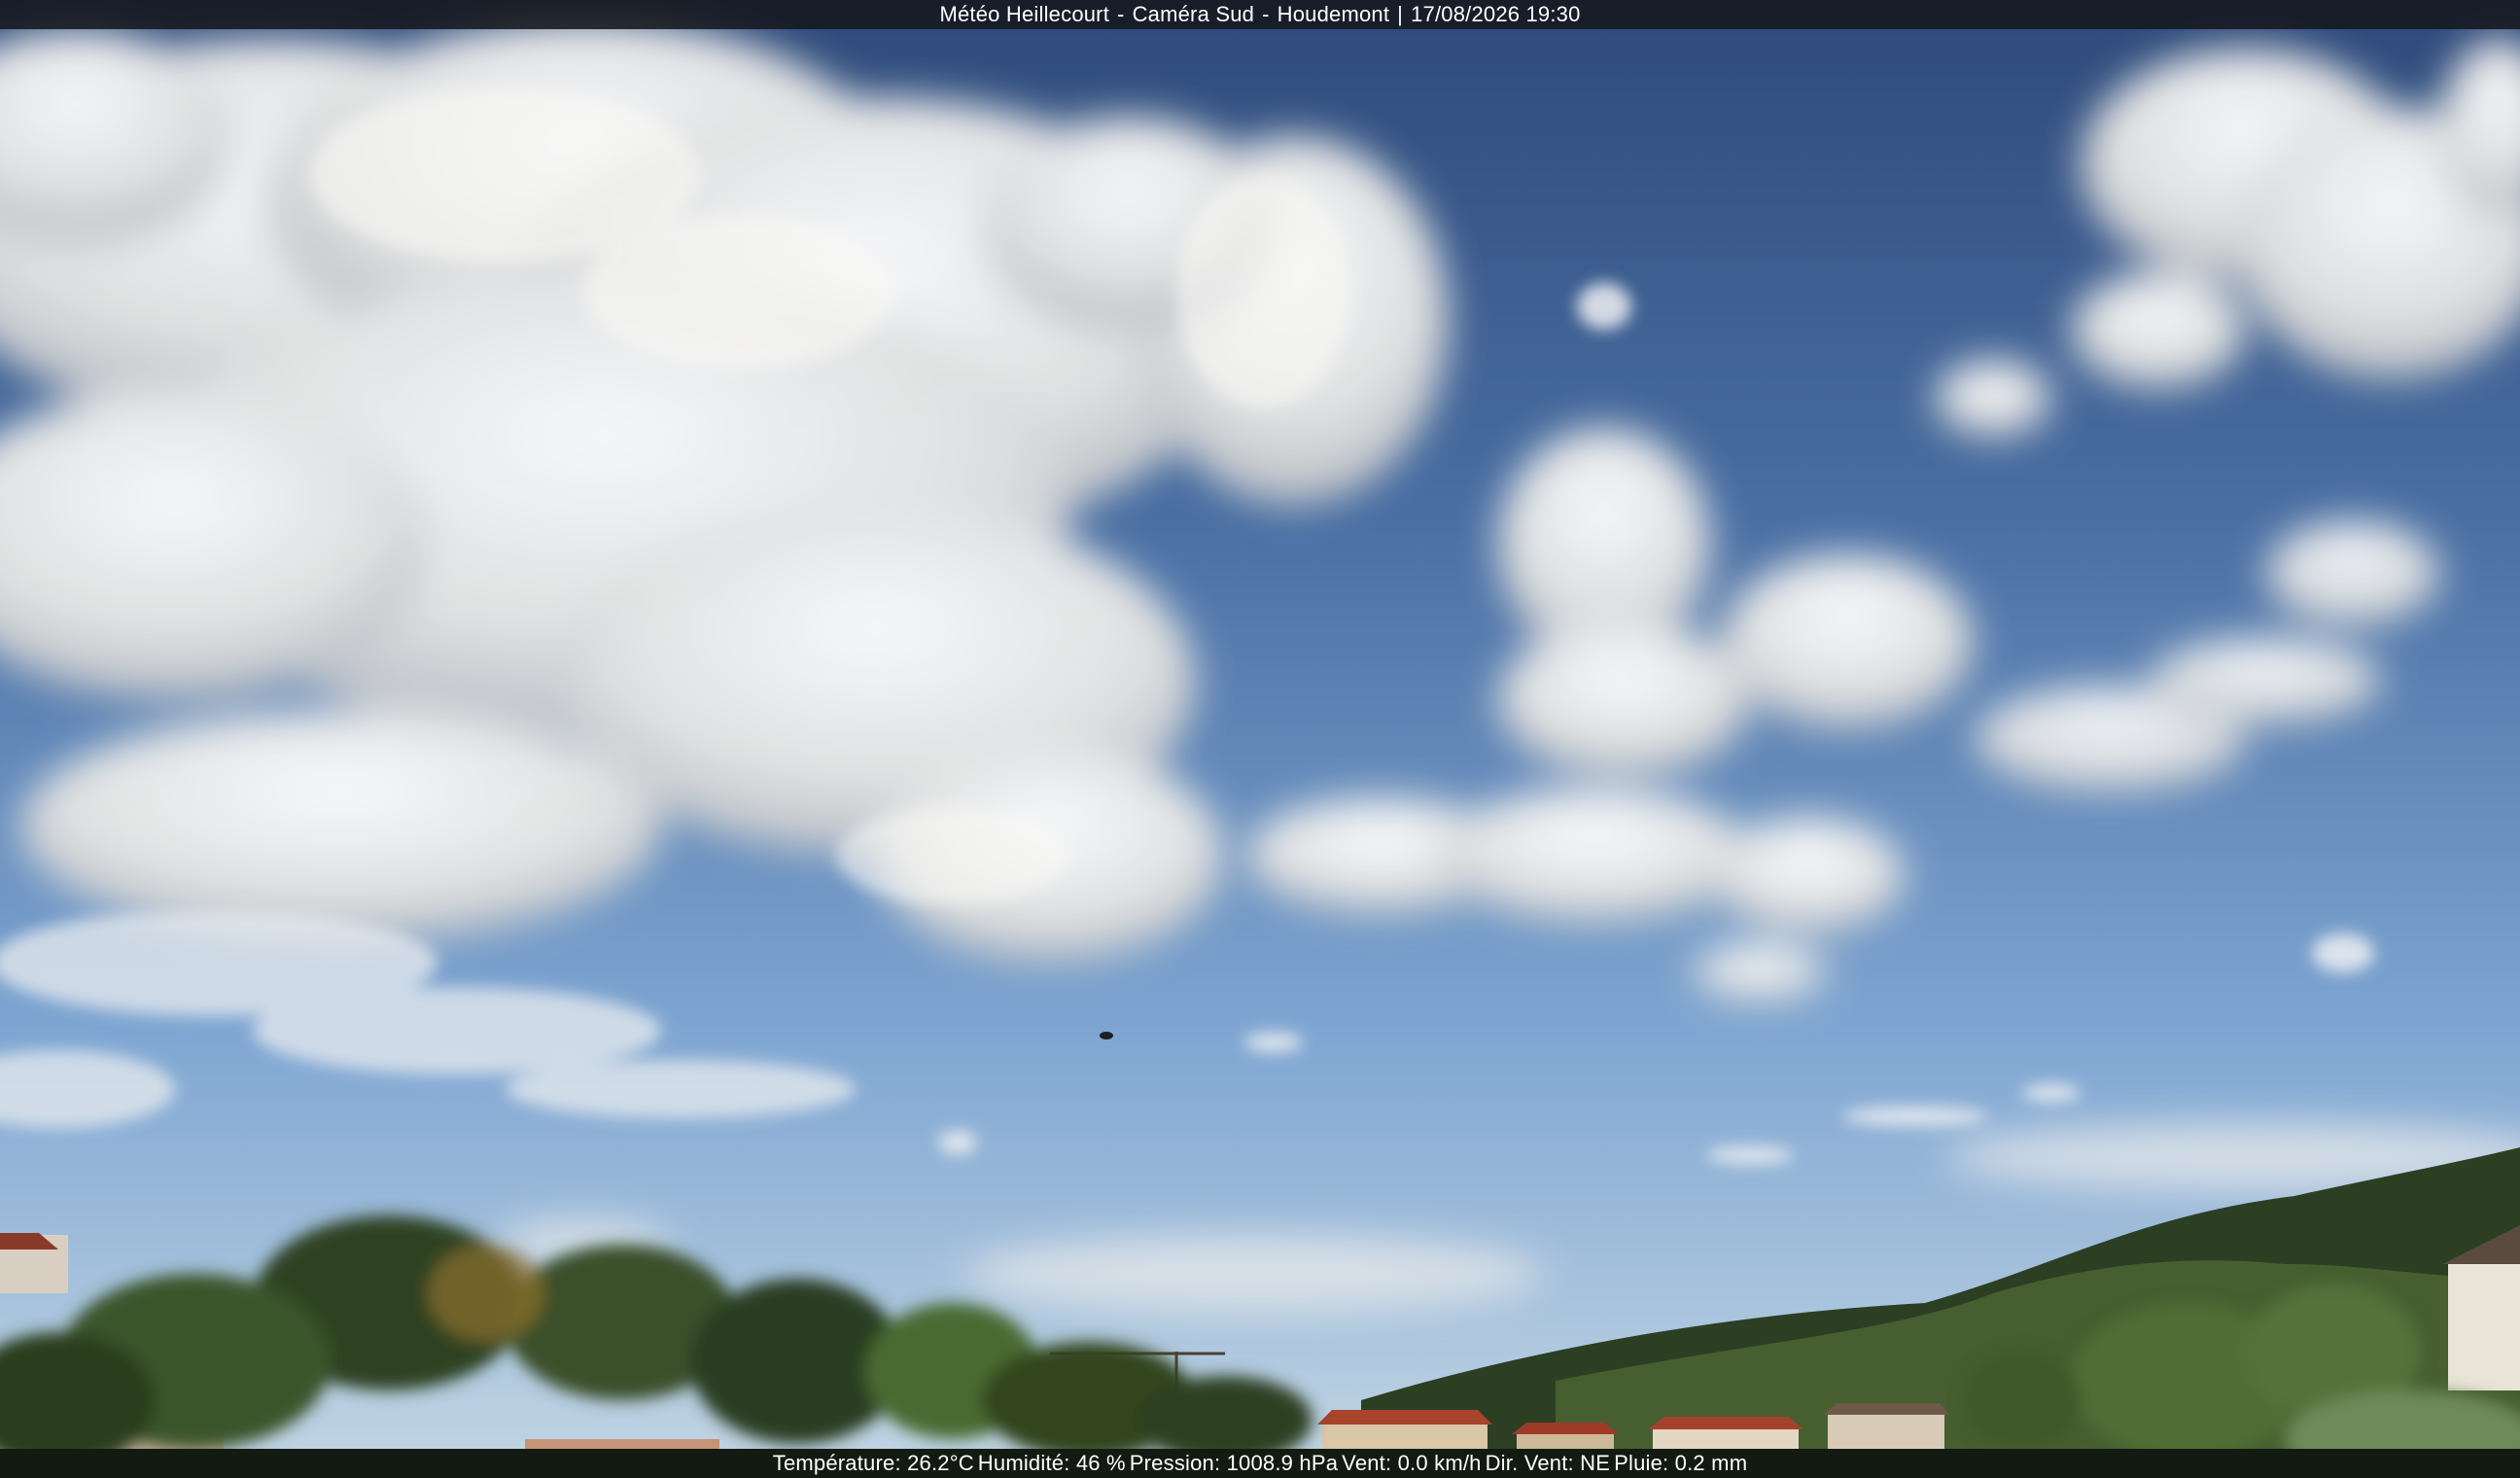 The width and height of the screenshot is (2520, 1478). Describe the element at coordinates (1496, 14) in the screenshot. I see `capture-datetime: 17/08/2026 19:30` at that location.